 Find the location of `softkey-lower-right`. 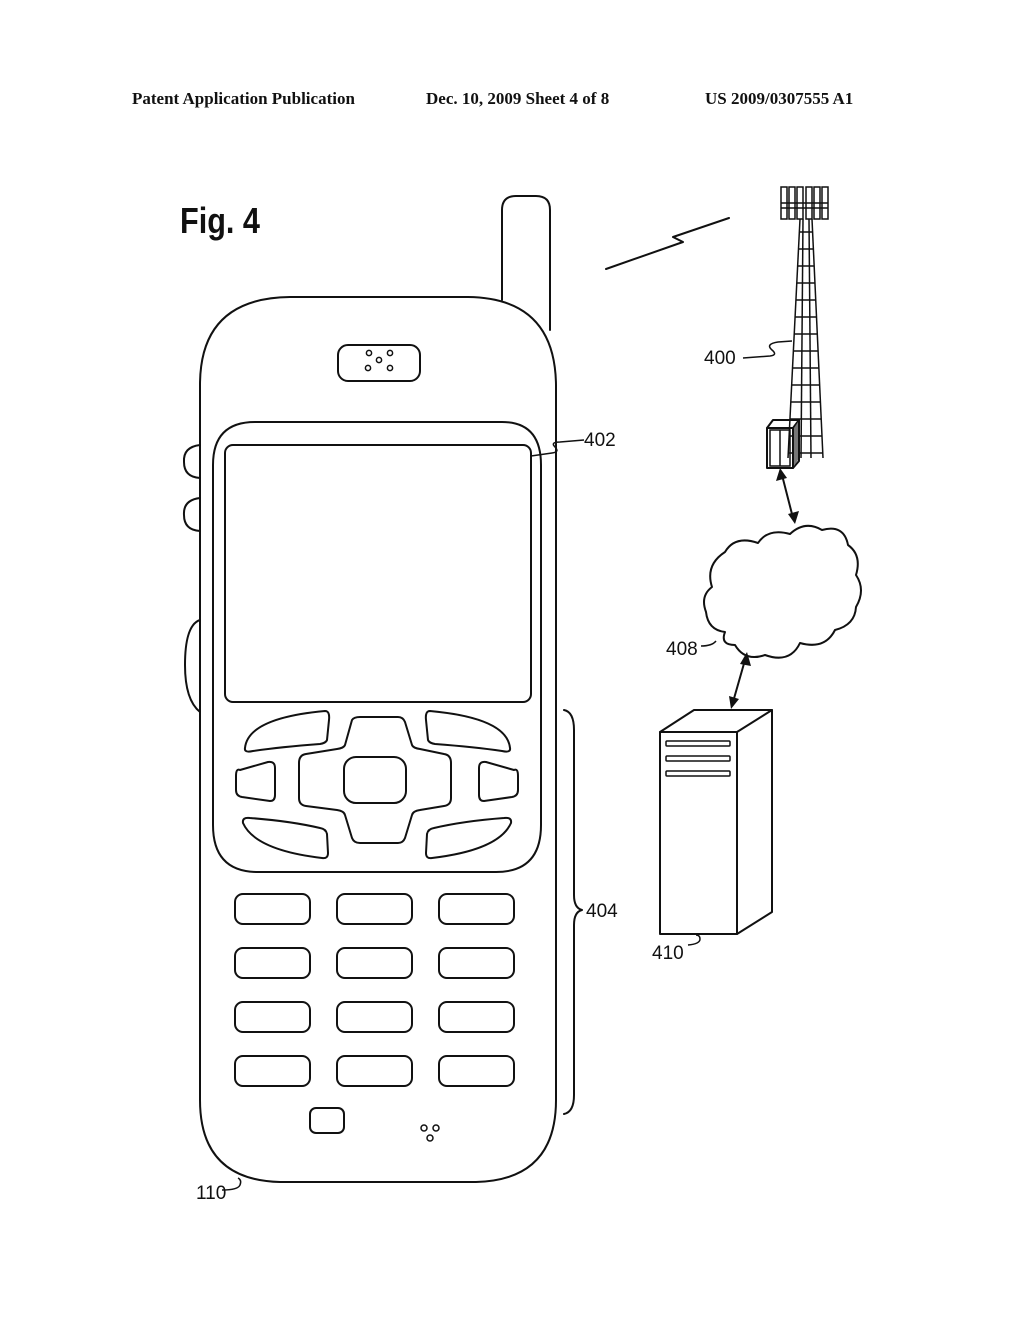

softkey-lower-right is located at coordinates (469, 838).